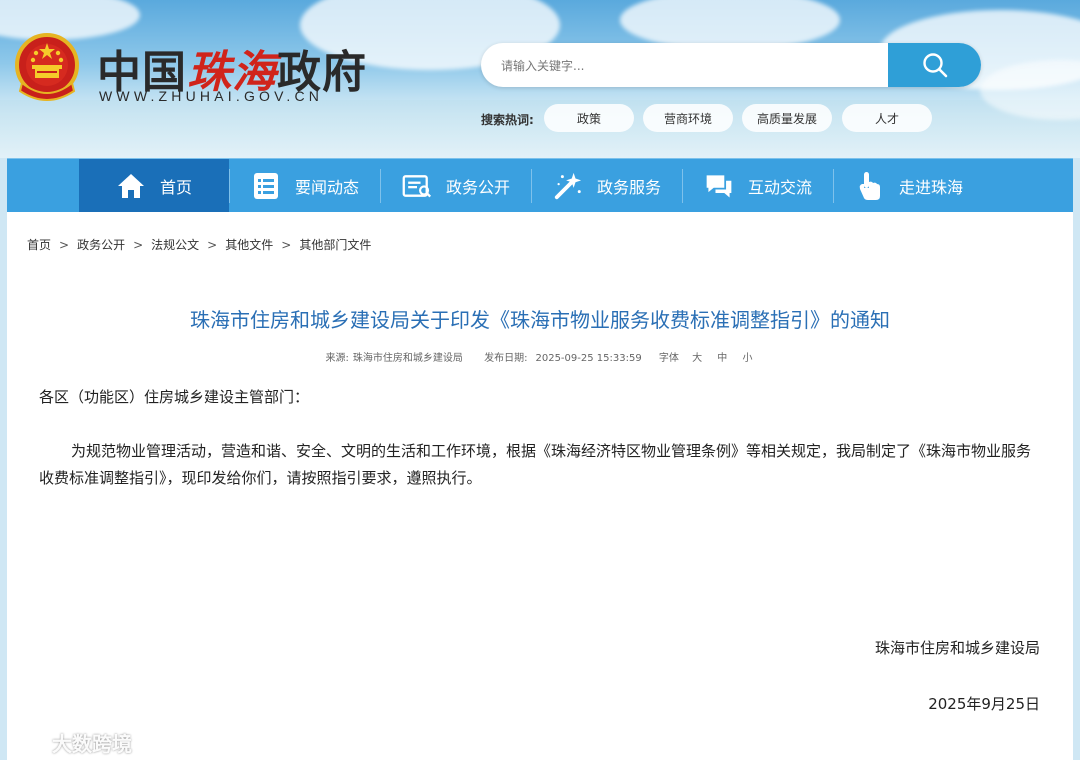 Image resolution: width=1080 pixels, height=760 pixels. What do you see at coordinates (887, 118) in the screenshot?
I see `hot-tag-talent: 人才` at bounding box center [887, 118].